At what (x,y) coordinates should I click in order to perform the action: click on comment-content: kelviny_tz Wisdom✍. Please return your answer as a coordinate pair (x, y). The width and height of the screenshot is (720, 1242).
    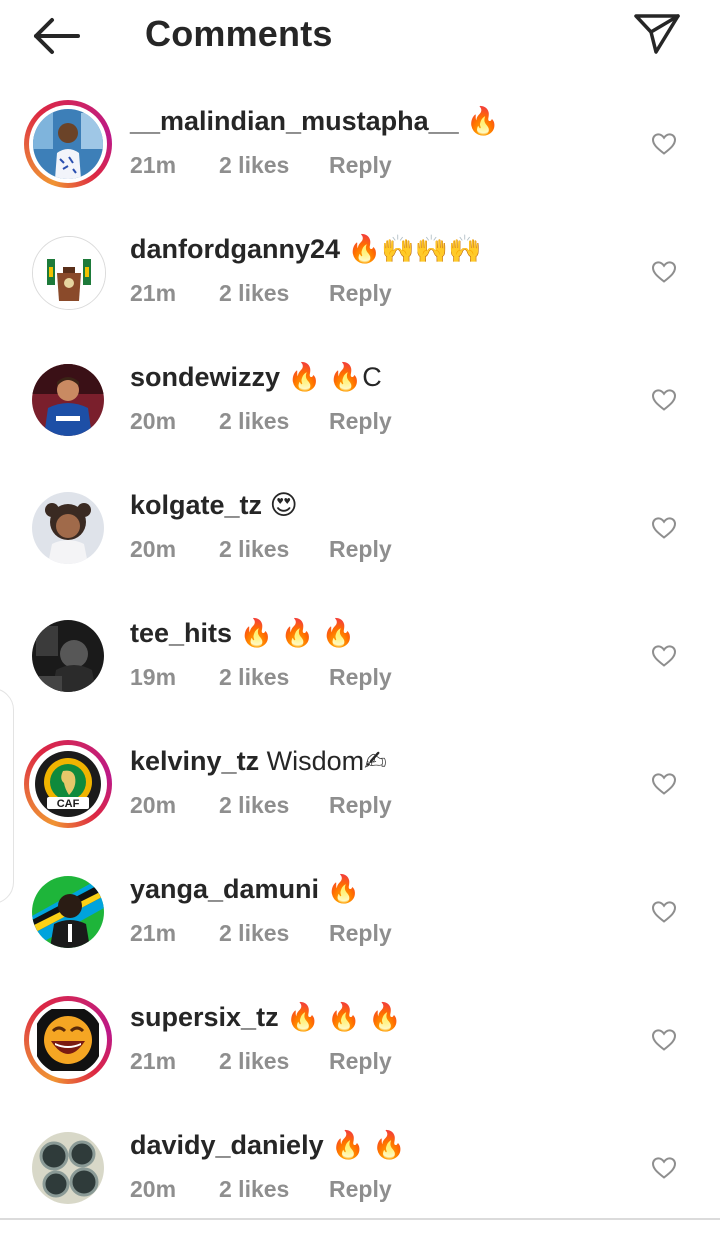
    Looking at the image, I should click on (258, 761).